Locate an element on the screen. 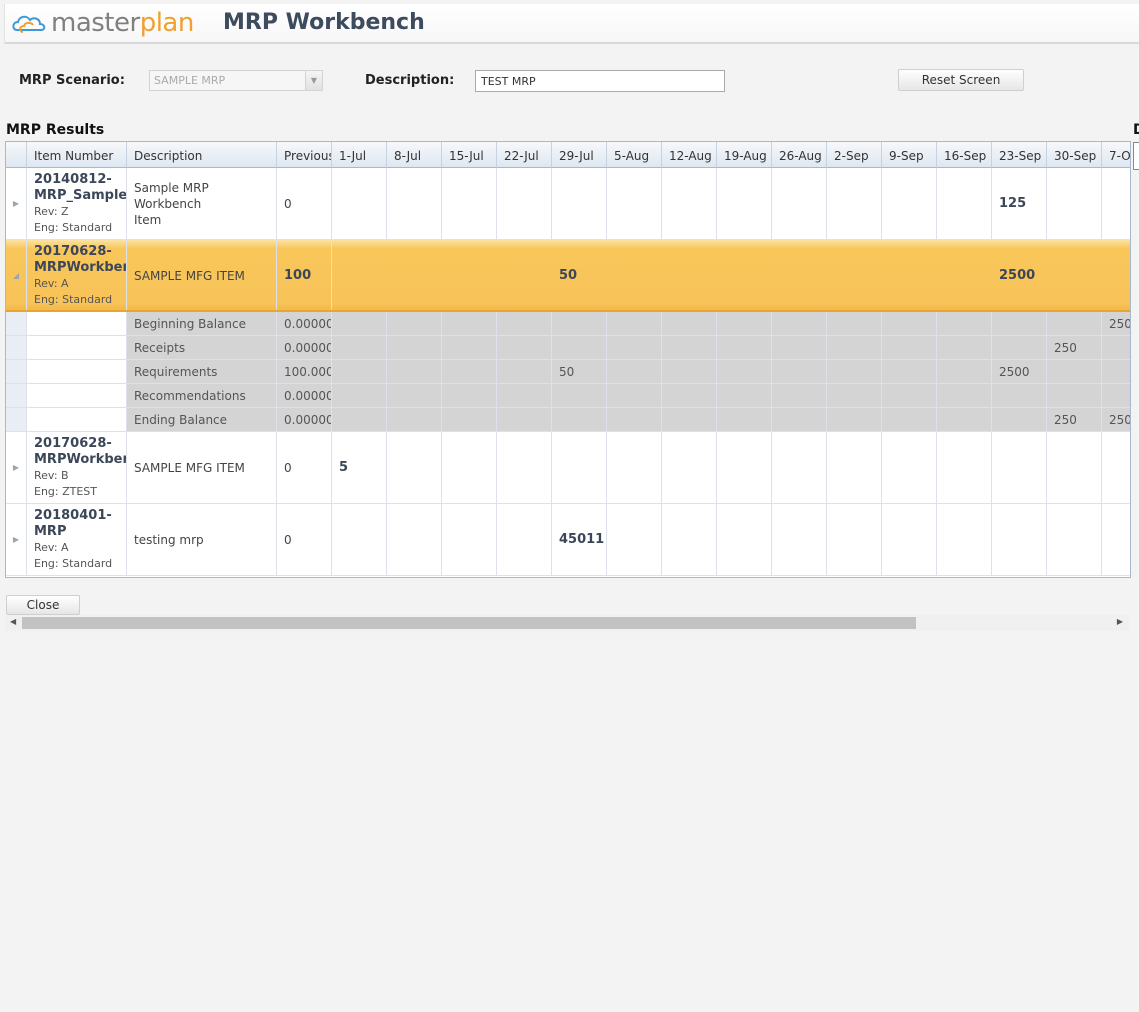  item-number: 20180401- is located at coordinates (80, 516).